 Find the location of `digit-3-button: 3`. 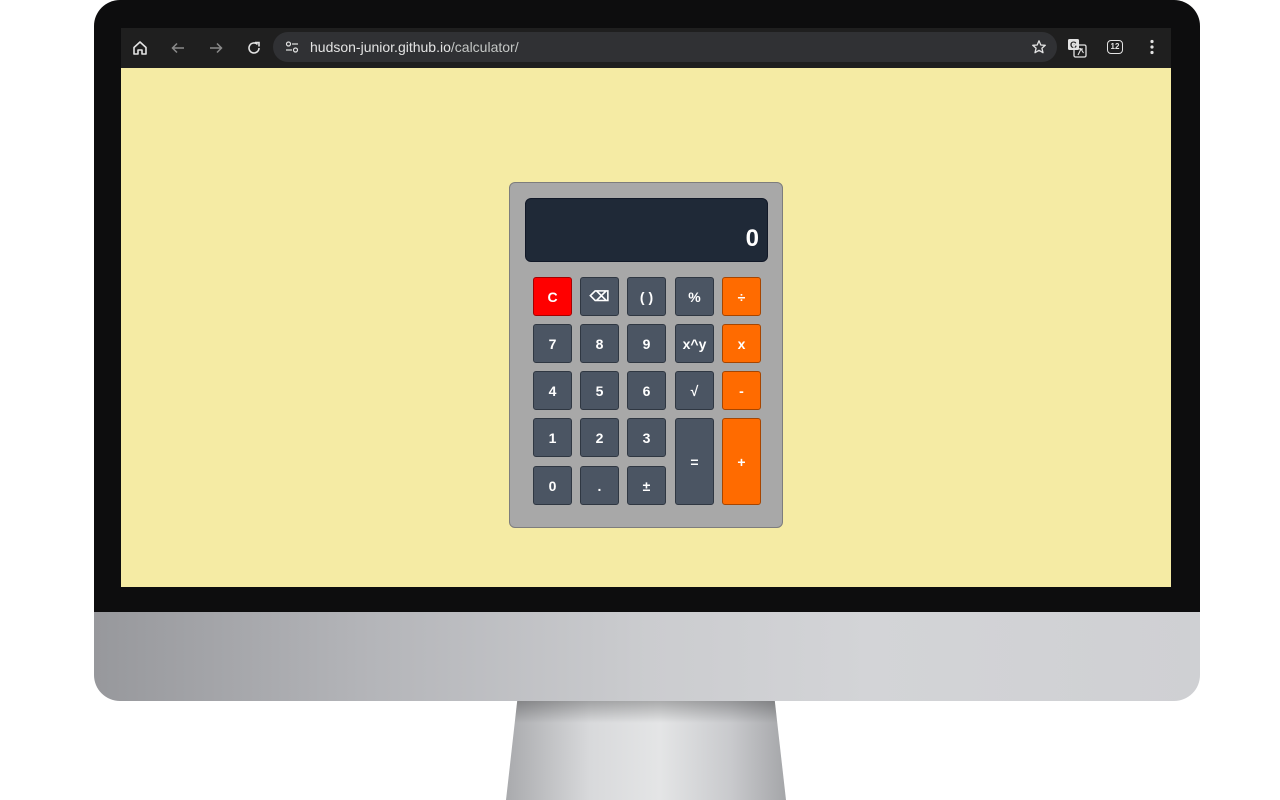

digit-3-button: 3 is located at coordinates (646, 437).